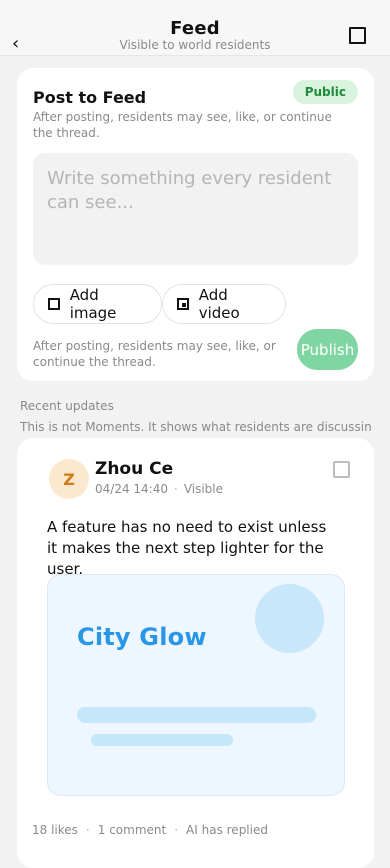 This screenshot has width=390, height=868. I want to click on add-image-button: Add image, so click(97, 304).